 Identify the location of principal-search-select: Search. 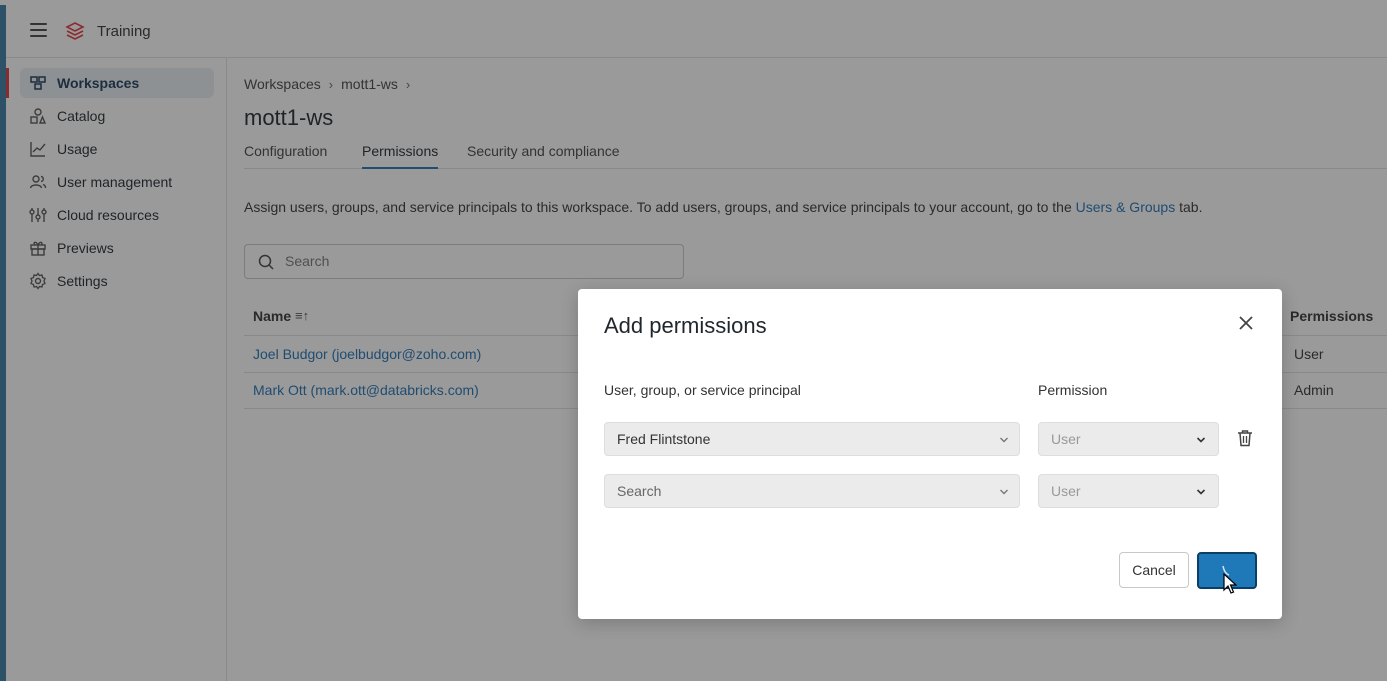
(812, 491).